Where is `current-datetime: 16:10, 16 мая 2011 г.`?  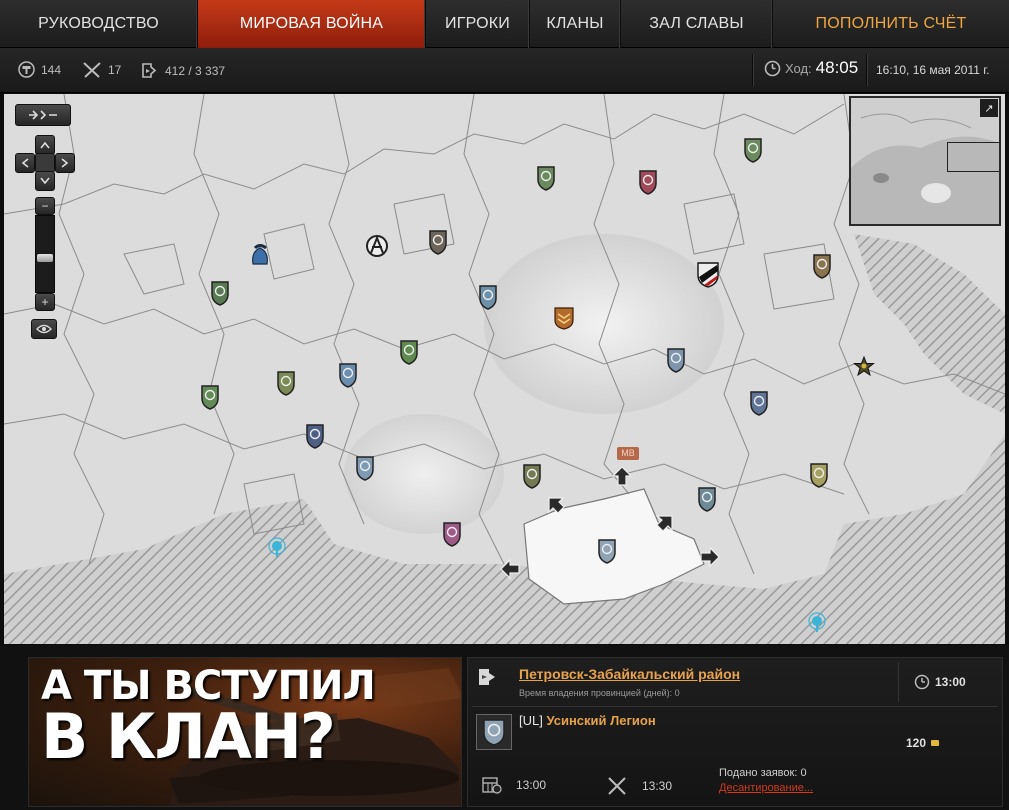 current-datetime: 16:10, 16 мая 2011 г. is located at coordinates (933, 70).